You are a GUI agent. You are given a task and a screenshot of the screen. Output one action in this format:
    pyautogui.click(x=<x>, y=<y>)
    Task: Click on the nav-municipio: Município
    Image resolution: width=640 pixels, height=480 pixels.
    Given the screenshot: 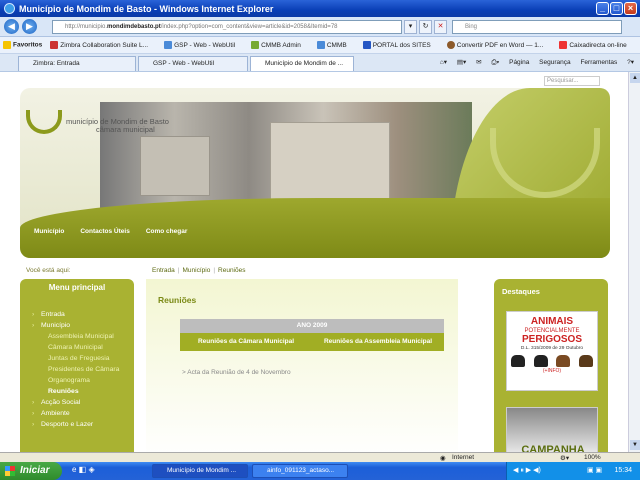 What is the action you would take?
    pyautogui.click(x=49, y=231)
    